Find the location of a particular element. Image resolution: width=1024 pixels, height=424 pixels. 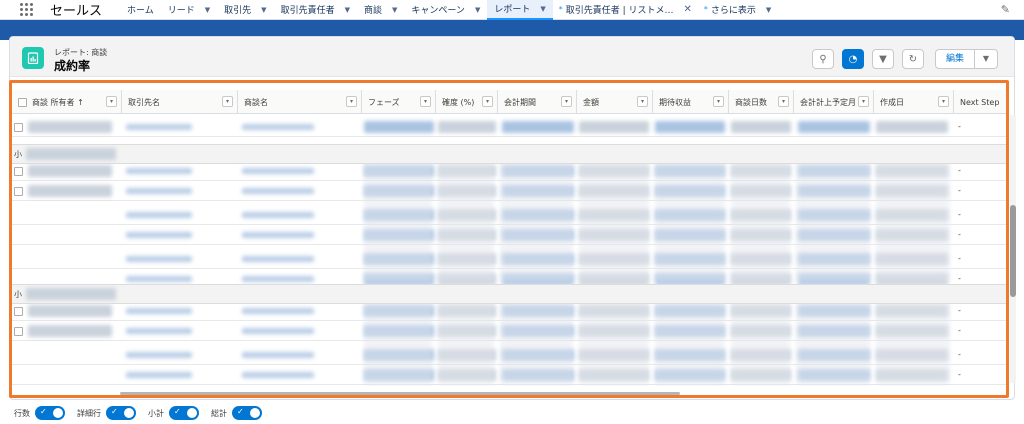

toggle-subtotals: 小計 ✓ is located at coordinates (173, 413).